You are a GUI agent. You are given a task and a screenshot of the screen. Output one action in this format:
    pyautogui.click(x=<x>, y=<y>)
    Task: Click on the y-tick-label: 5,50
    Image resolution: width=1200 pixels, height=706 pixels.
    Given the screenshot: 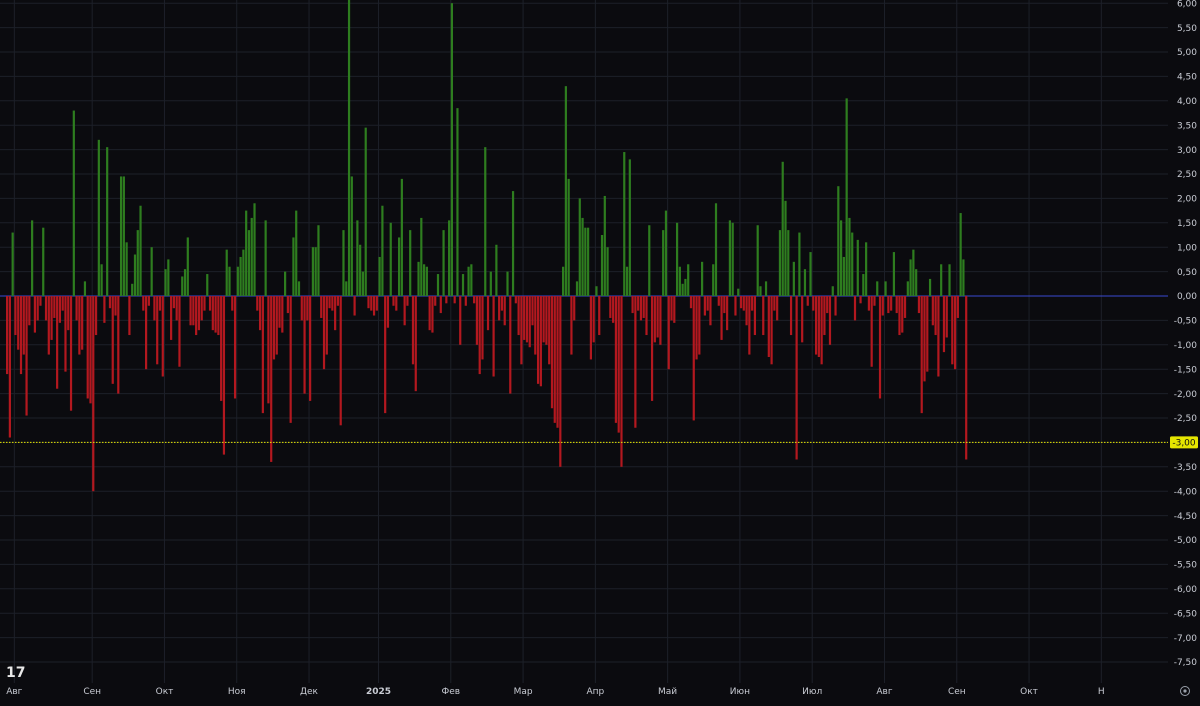 What is the action you would take?
    pyautogui.click(x=1187, y=29)
    